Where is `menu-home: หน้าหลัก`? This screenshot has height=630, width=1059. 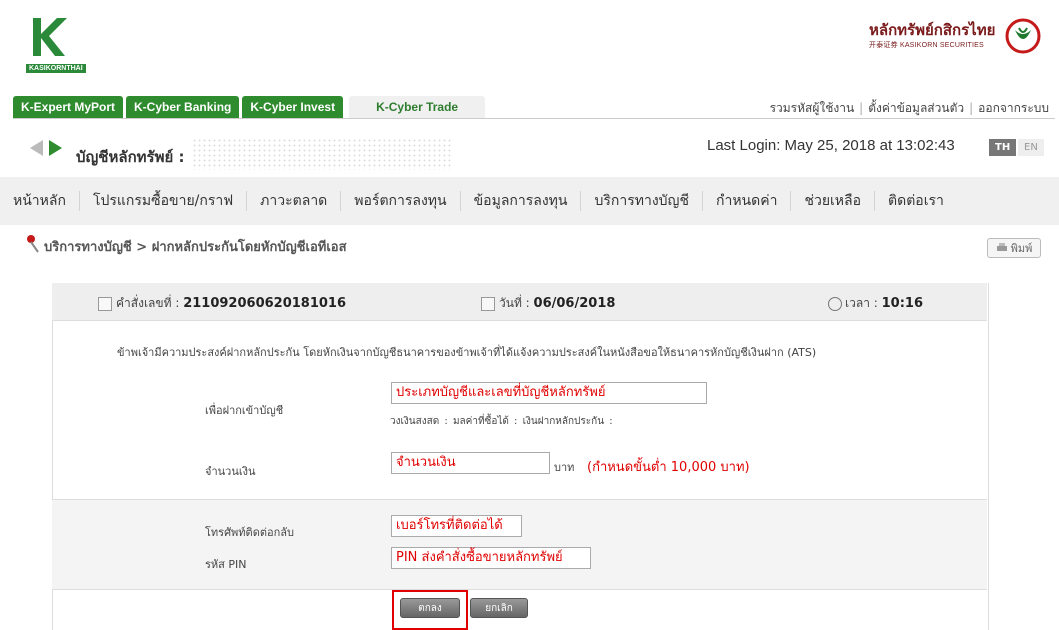 menu-home: หน้าหลัก is located at coordinates (40, 201).